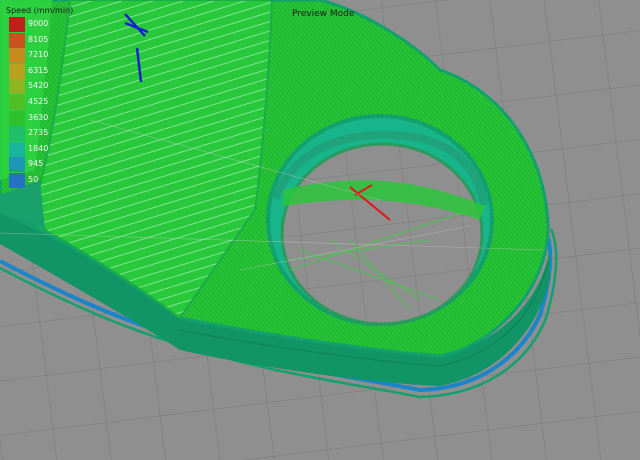 The width and height of the screenshot is (640, 460). I want to click on legend-item: 8105, so click(39, 40).